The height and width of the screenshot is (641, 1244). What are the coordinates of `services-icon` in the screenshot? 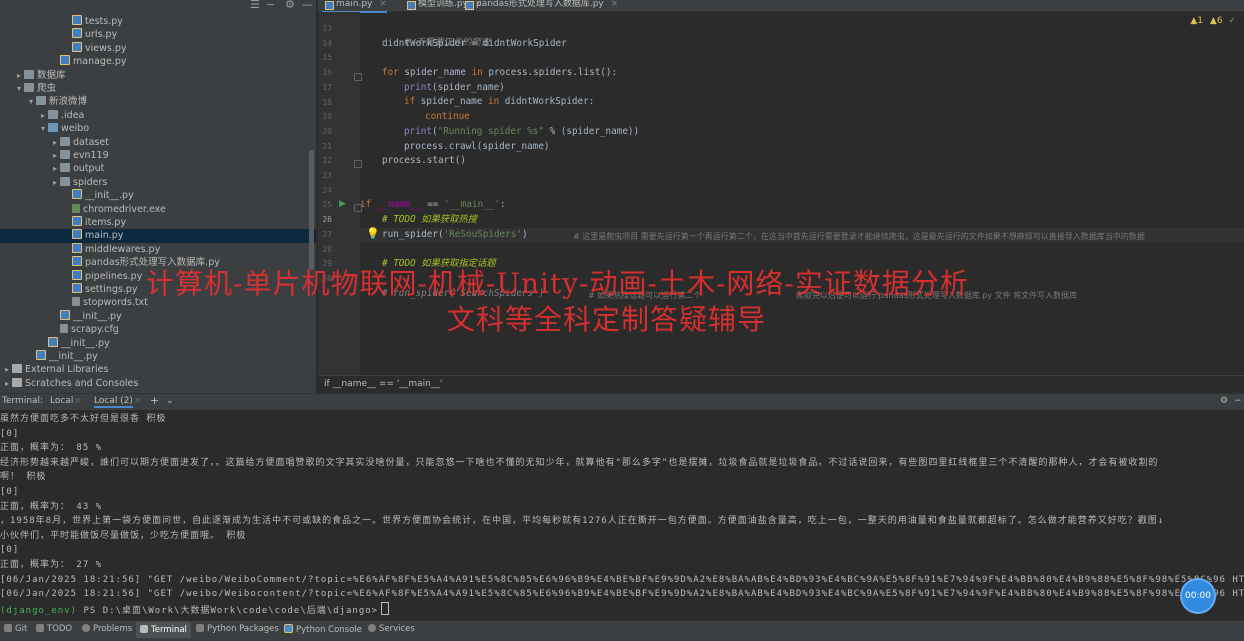 It's located at (372, 628).